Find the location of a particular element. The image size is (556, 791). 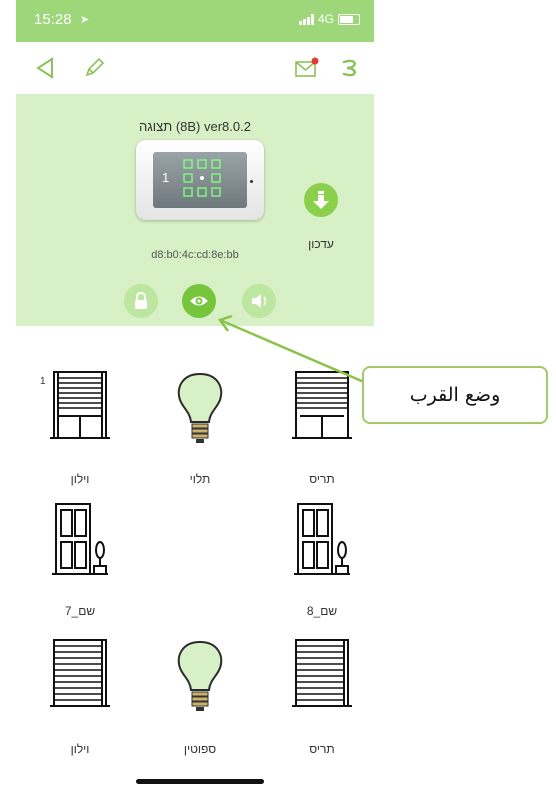

annotation-callout: وضع القرب is located at coordinates (455, 395).